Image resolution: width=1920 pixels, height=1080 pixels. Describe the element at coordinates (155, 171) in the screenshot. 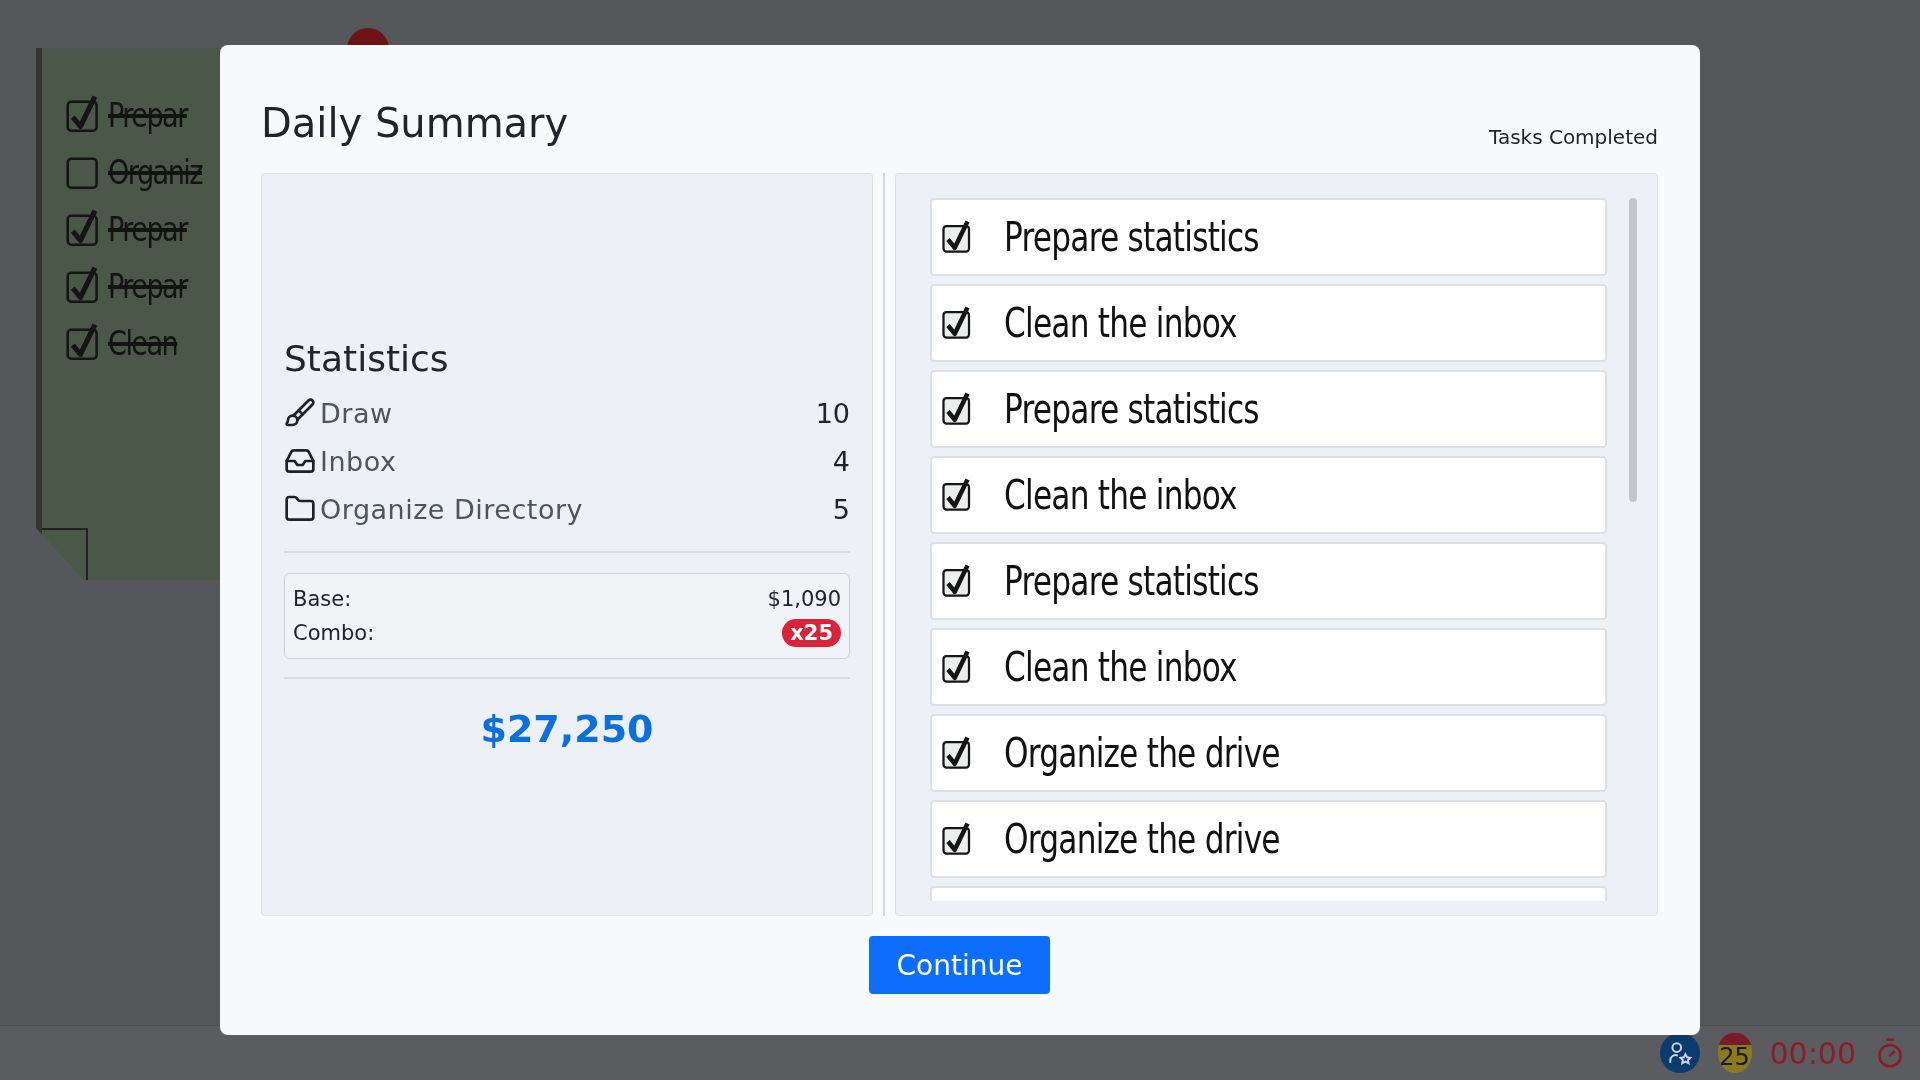

I see `note-item-text: Organiz` at that location.